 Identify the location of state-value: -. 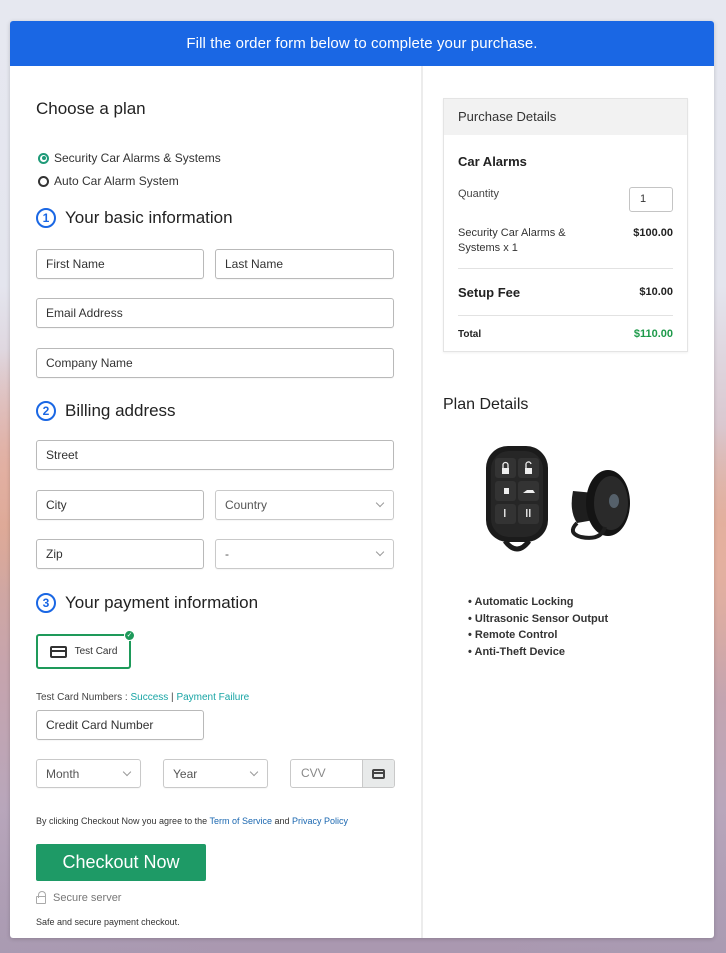
(227, 554).